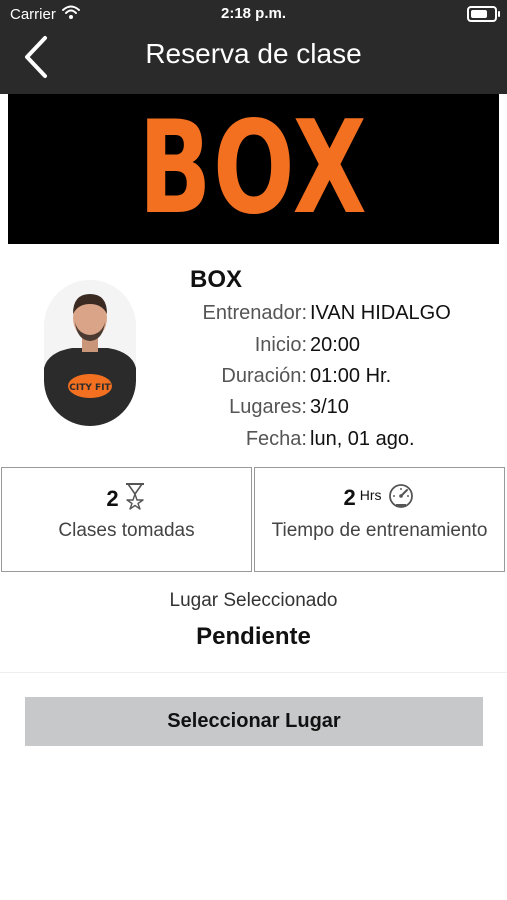 This screenshot has width=507, height=900. I want to click on detail-value: 01:00 Hr., so click(351, 376).